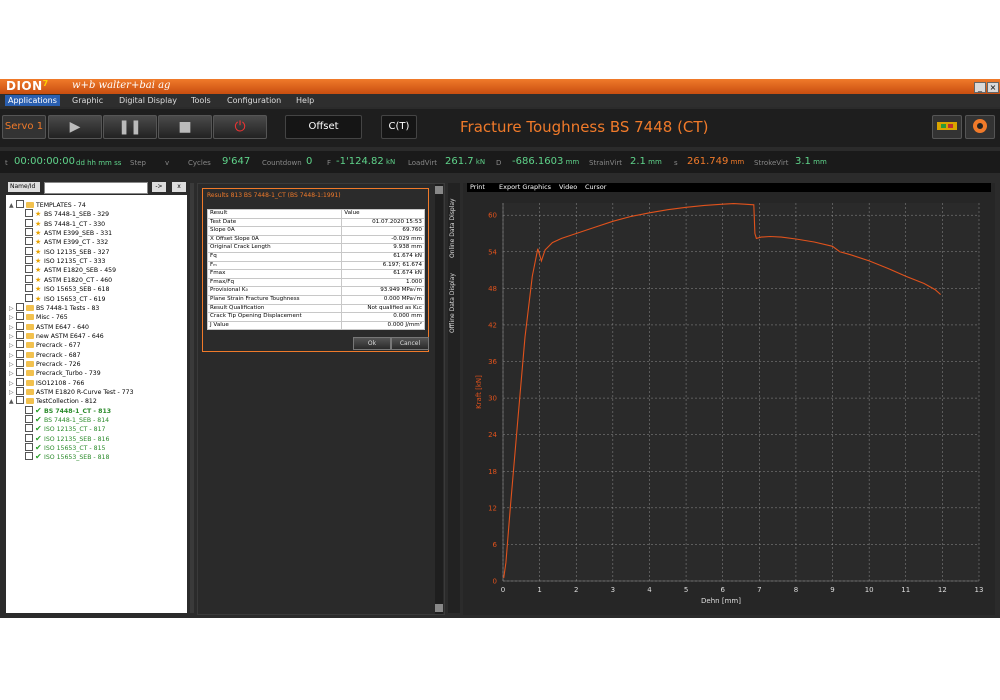  I want to click on results-row: Fmax 61.674 kN, so click(315, 274).